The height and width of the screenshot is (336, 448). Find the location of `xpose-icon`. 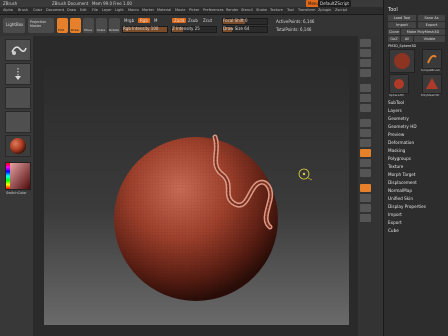

xpose-icon is located at coordinates (365, 218).